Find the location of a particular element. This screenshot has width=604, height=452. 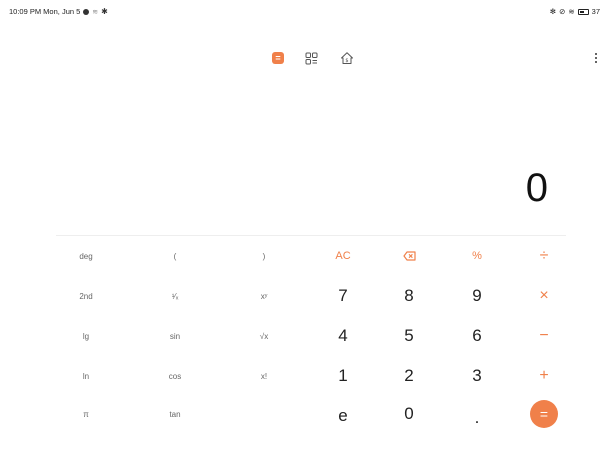

key-3: 3 is located at coordinates (477, 376).